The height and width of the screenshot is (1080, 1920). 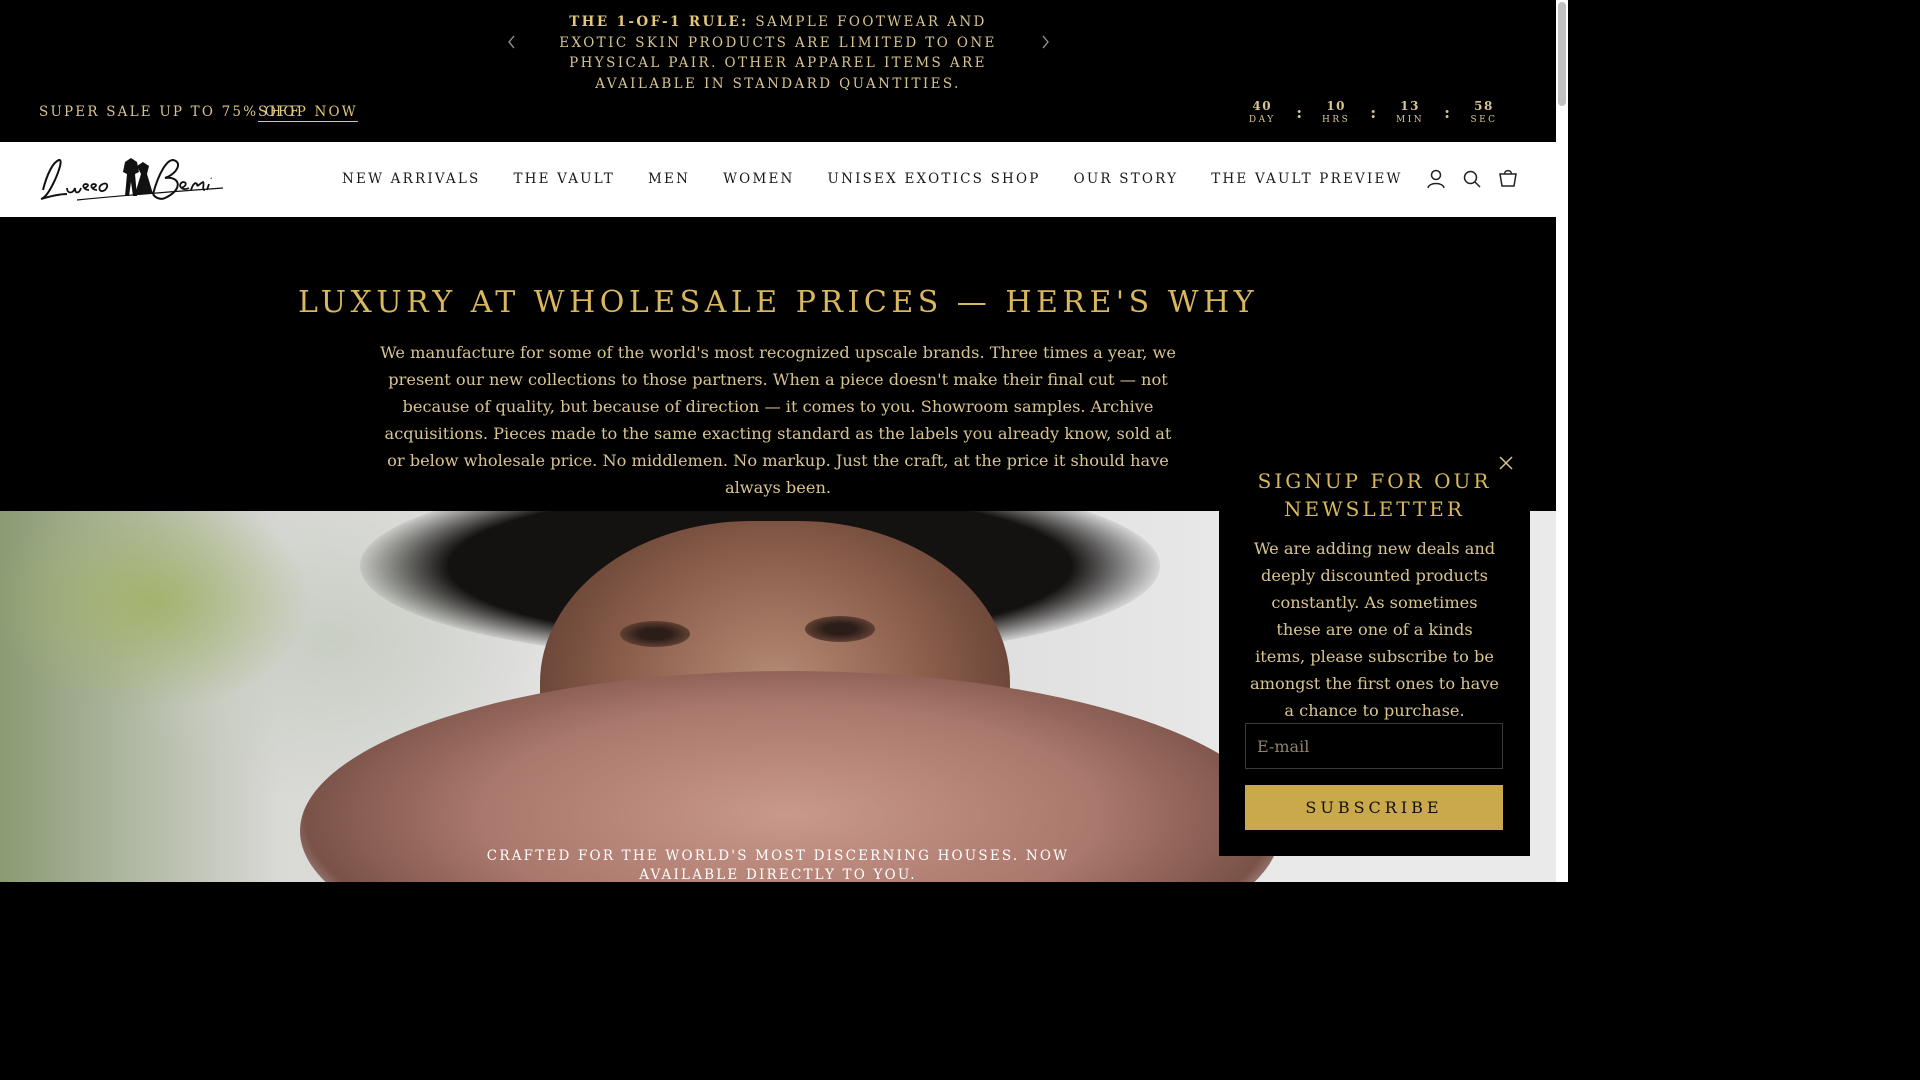 I want to click on countdown-hrs: 10 HRS, so click(x=1336, y=112).